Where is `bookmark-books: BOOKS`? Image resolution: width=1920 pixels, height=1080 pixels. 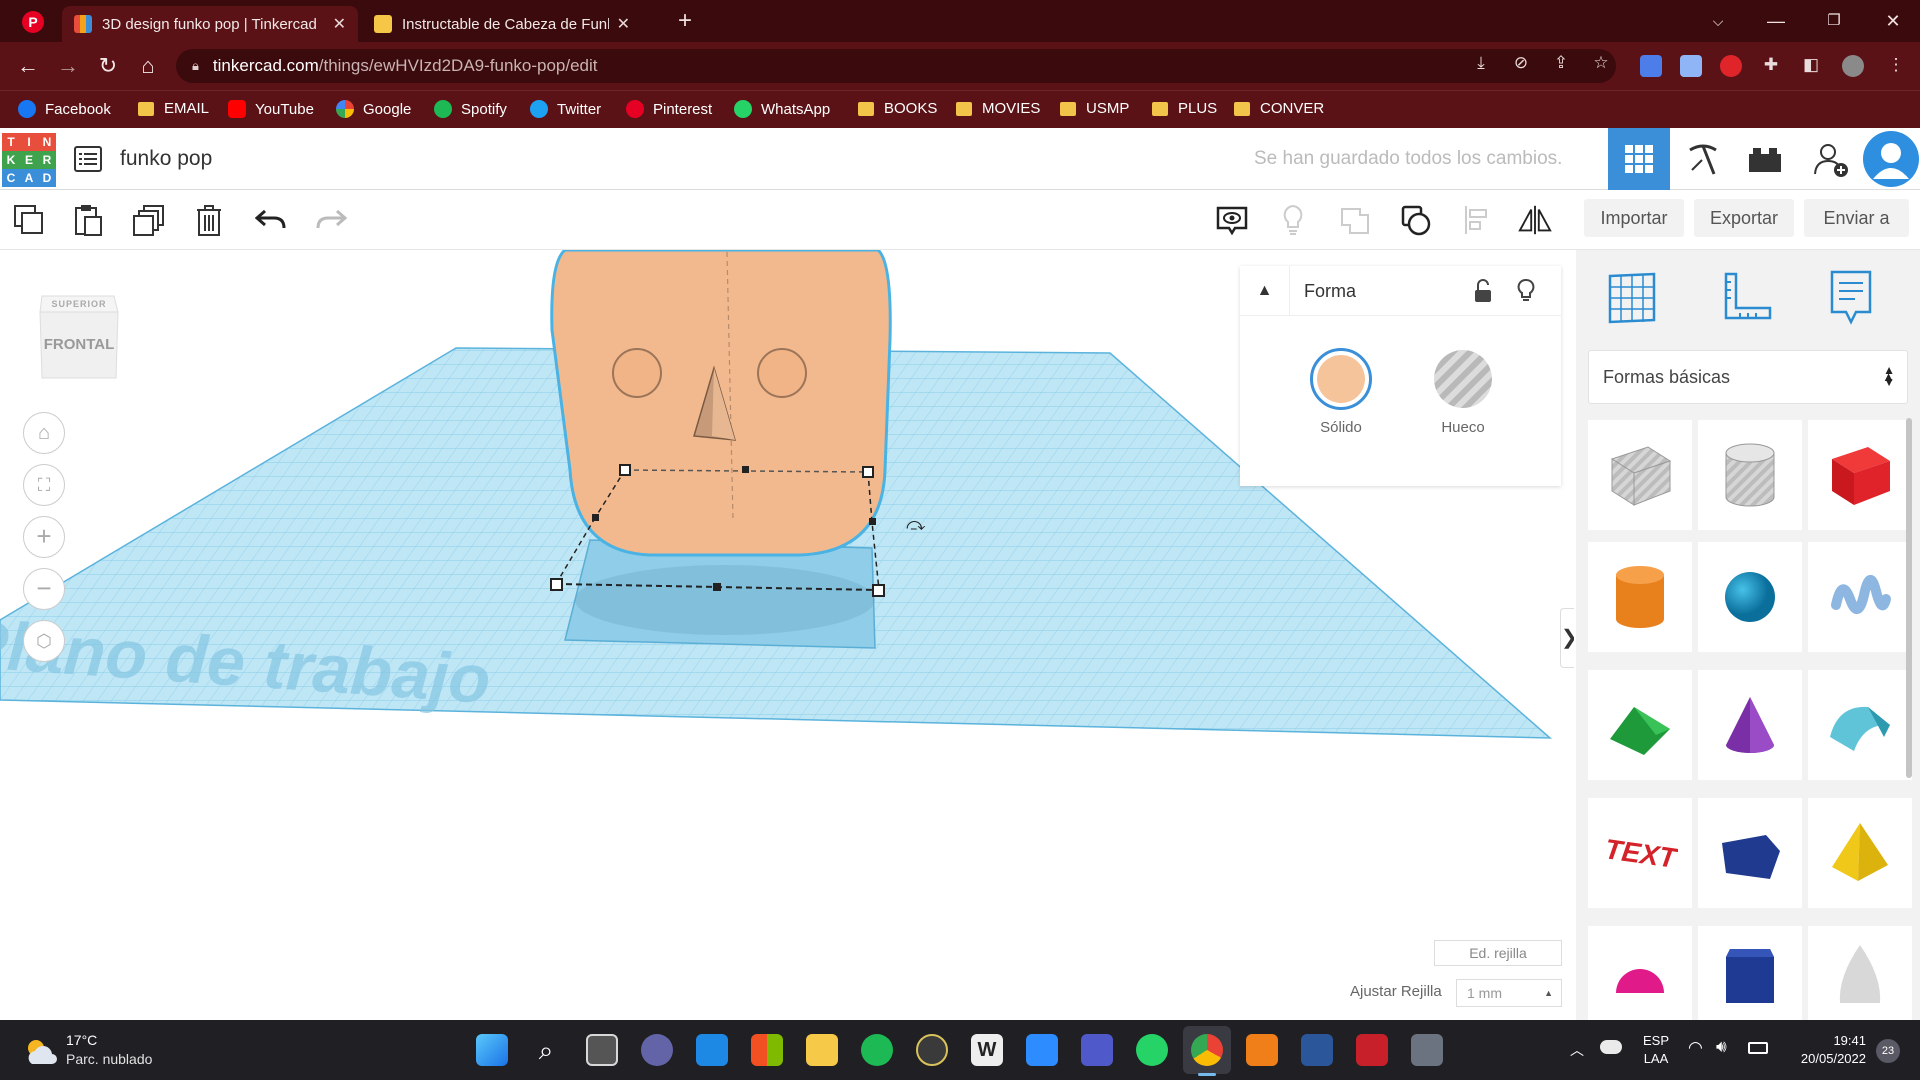
bookmark-books: BOOKS is located at coordinates (897, 108).